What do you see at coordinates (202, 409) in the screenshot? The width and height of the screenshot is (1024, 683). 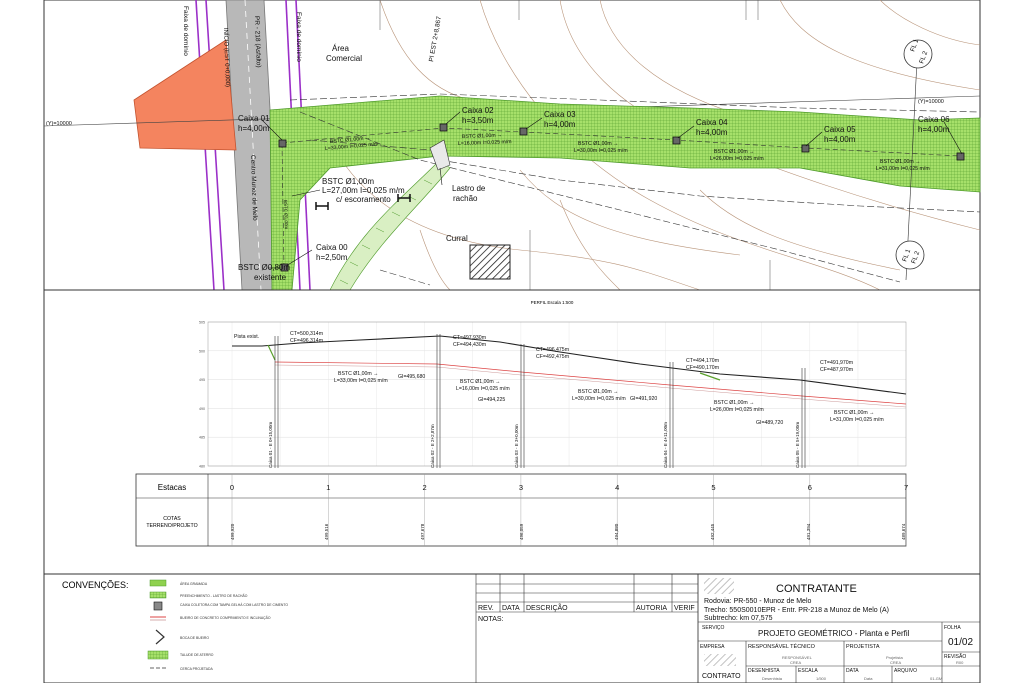 I see `y-tick-label: 490` at bounding box center [202, 409].